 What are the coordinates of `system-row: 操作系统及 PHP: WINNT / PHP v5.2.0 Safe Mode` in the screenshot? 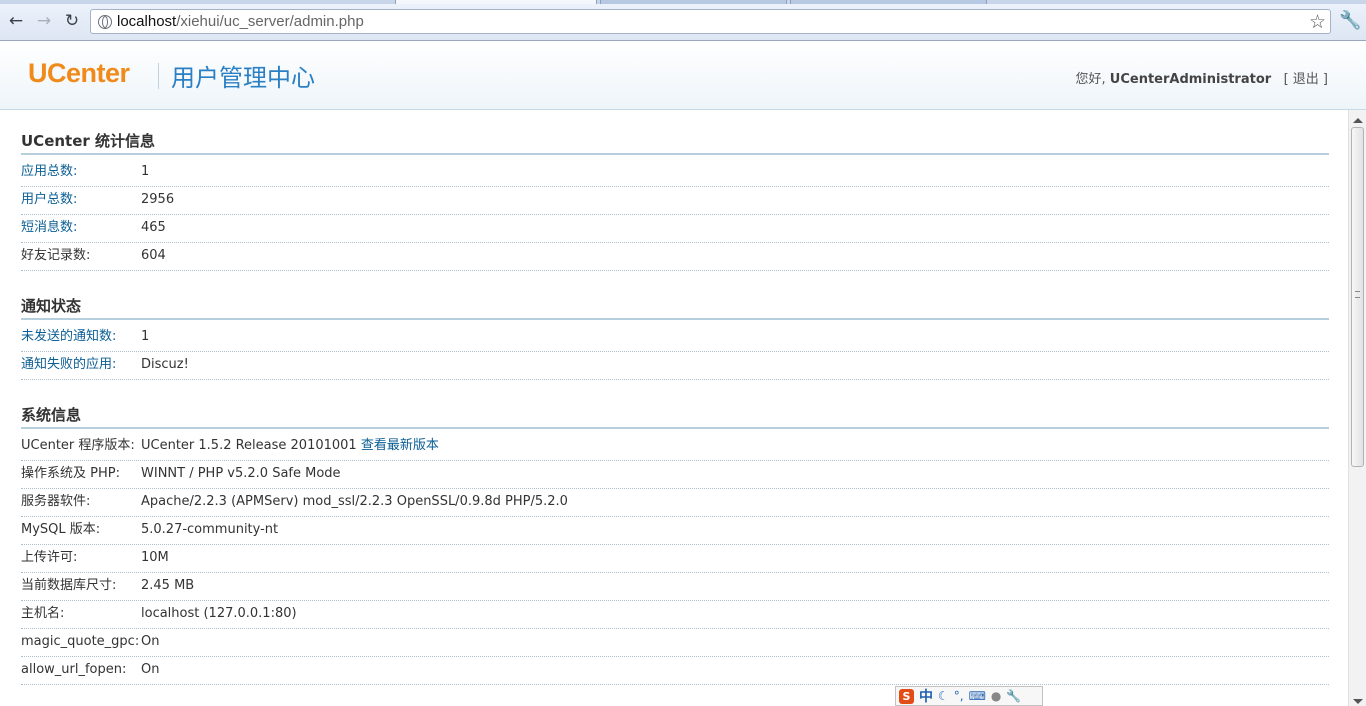 It's located at (675, 474).